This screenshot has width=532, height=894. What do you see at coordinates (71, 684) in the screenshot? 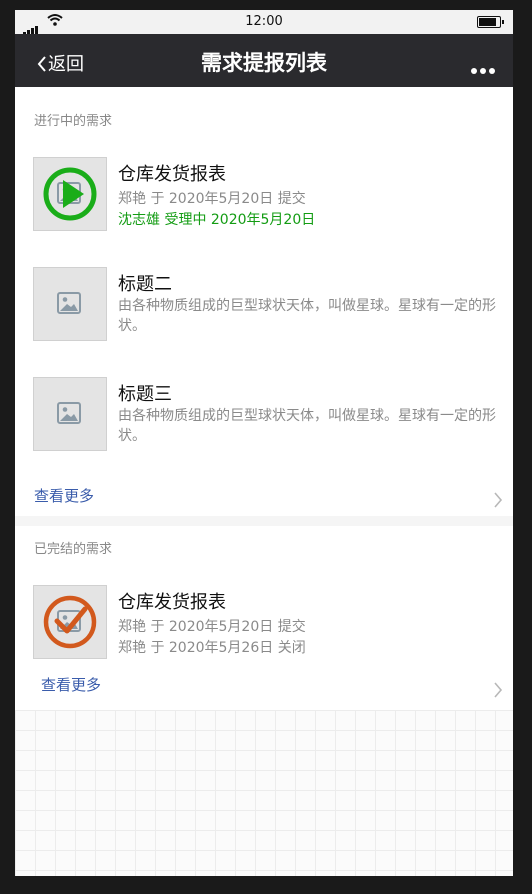
I see `view-more-link-completed: 查看更多` at bounding box center [71, 684].